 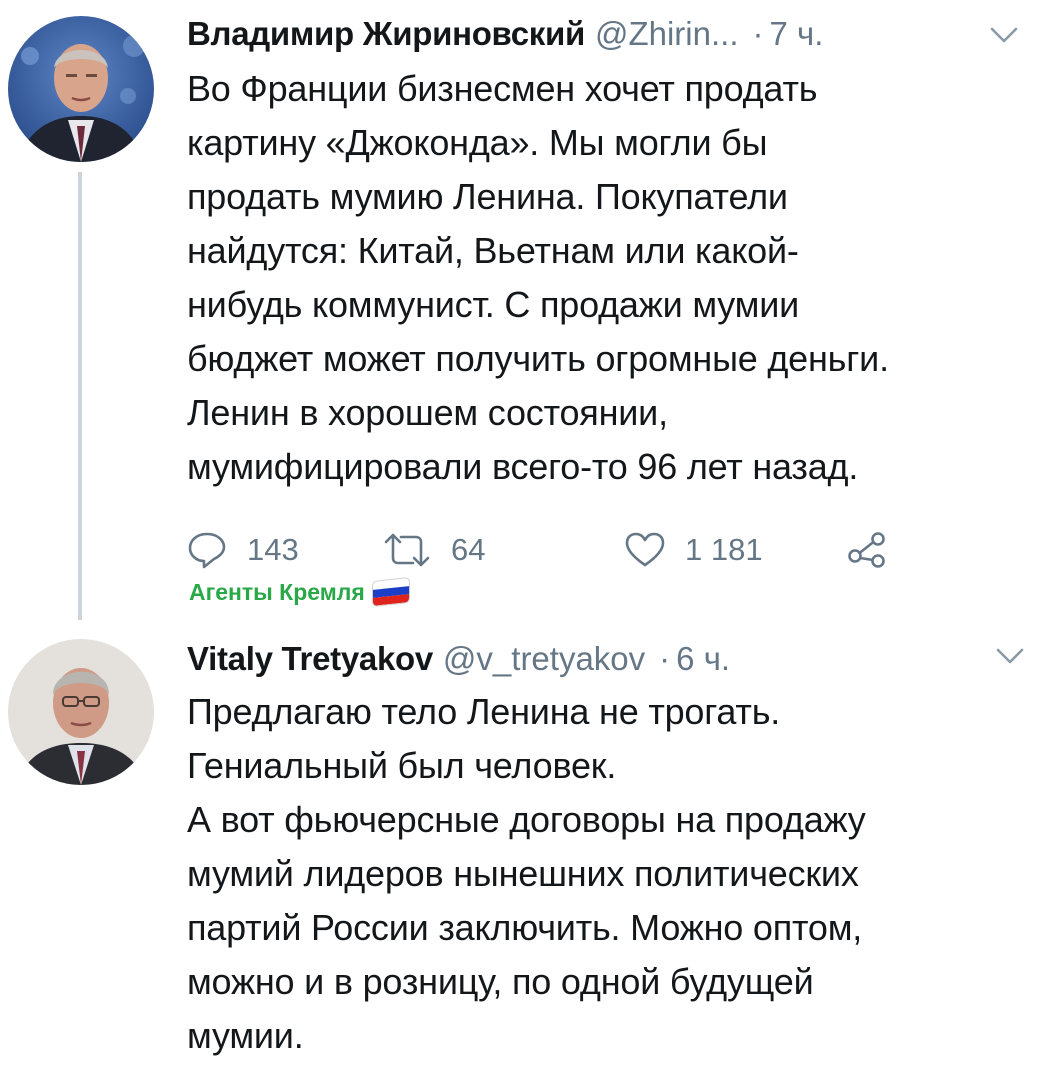 I want to click on heart-icon, so click(x=645, y=549).